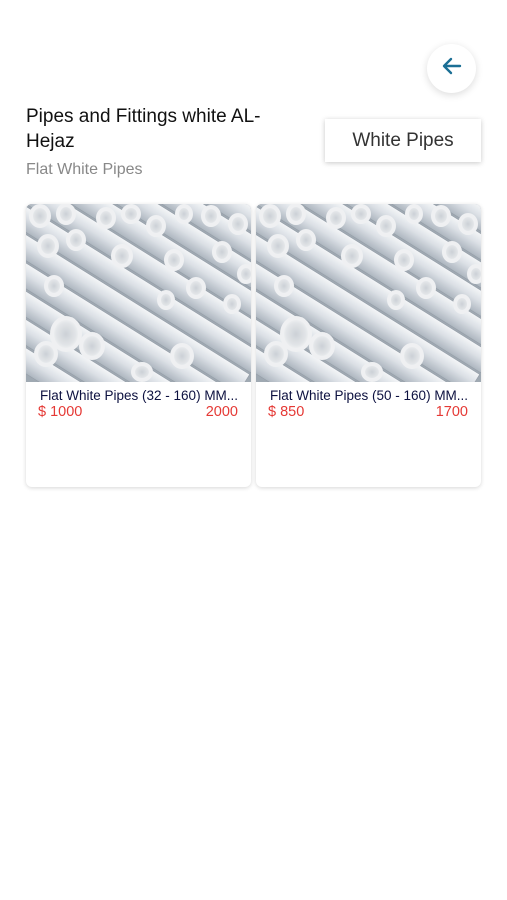  What do you see at coordinates (84, 169) in the screenshot?
I see `page-subtitle: Flat White Pipes` at bounding box center [84, 169].